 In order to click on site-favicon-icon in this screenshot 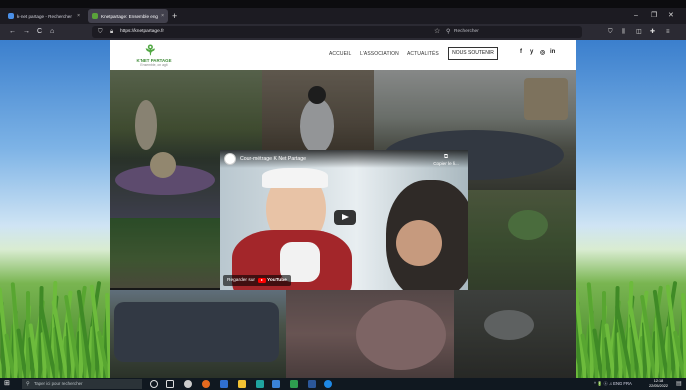, I will do `click(95, 16)`.